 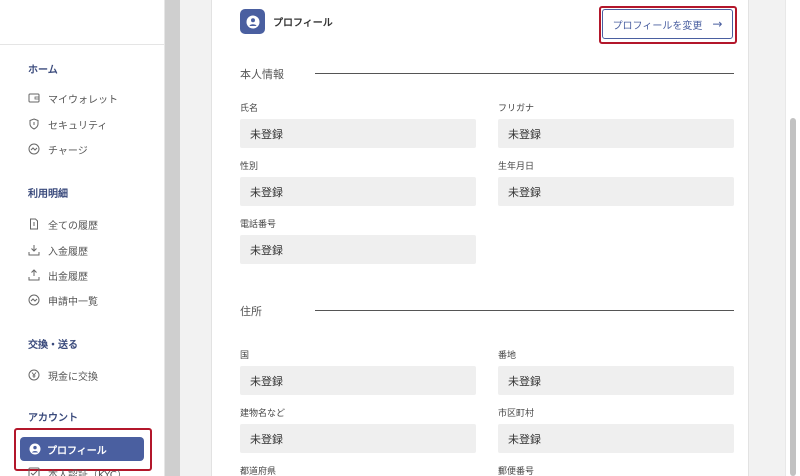 What do you see at coordinates (172, 238) in the screenshot?
I see `gutter` at bounding box center [172, 238].